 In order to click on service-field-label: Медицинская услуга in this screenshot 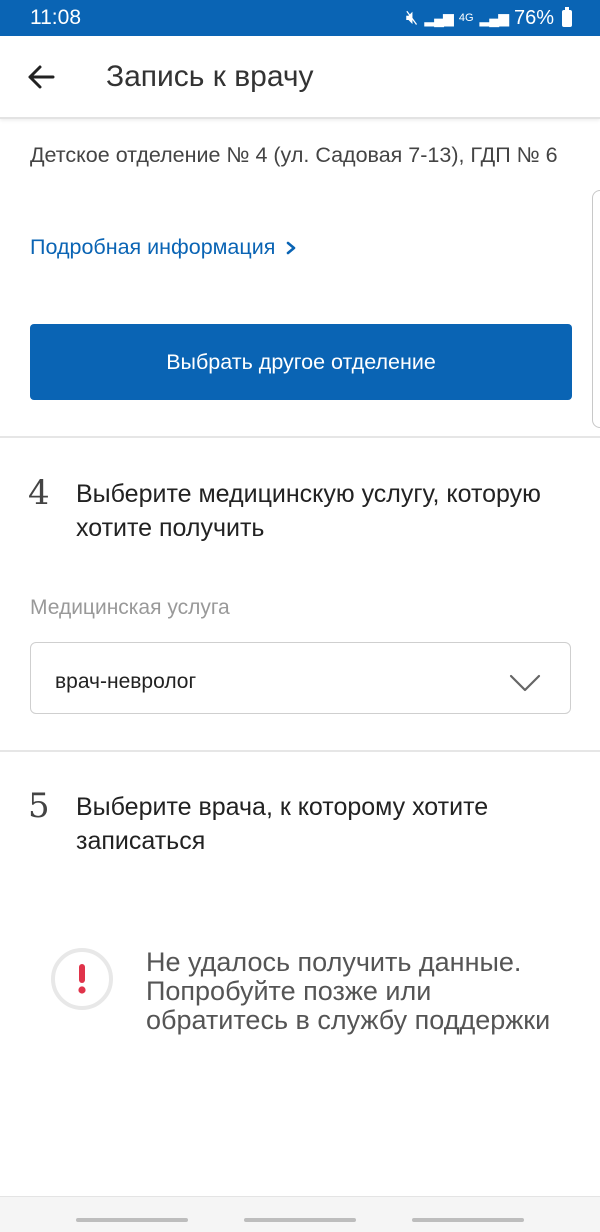, I will do `click(130, 607)`.